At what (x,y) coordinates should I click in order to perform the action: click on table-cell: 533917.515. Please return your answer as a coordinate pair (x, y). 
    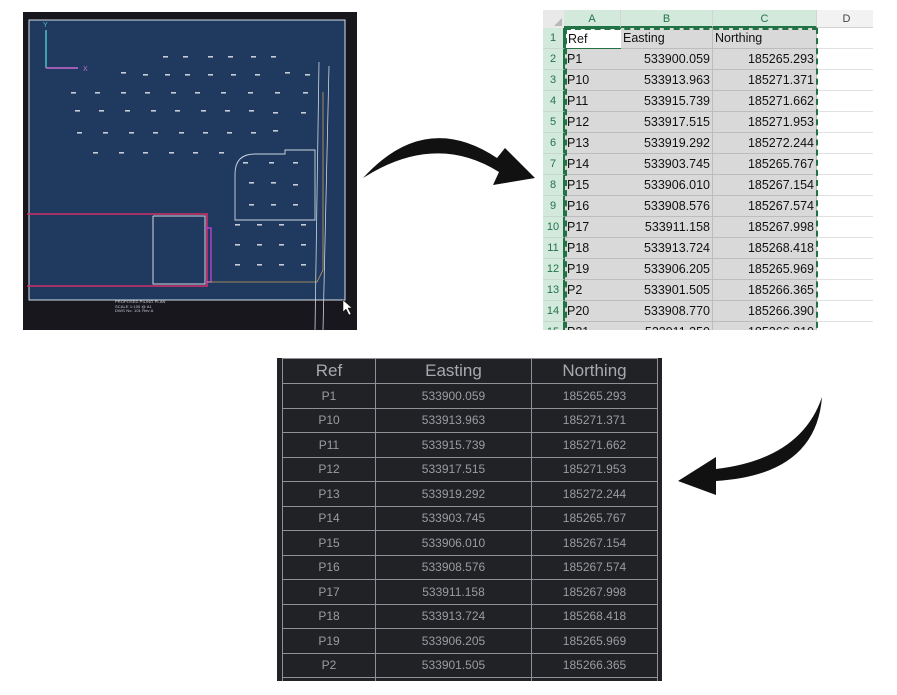
    Looking at the image, I should click on (667, 122).